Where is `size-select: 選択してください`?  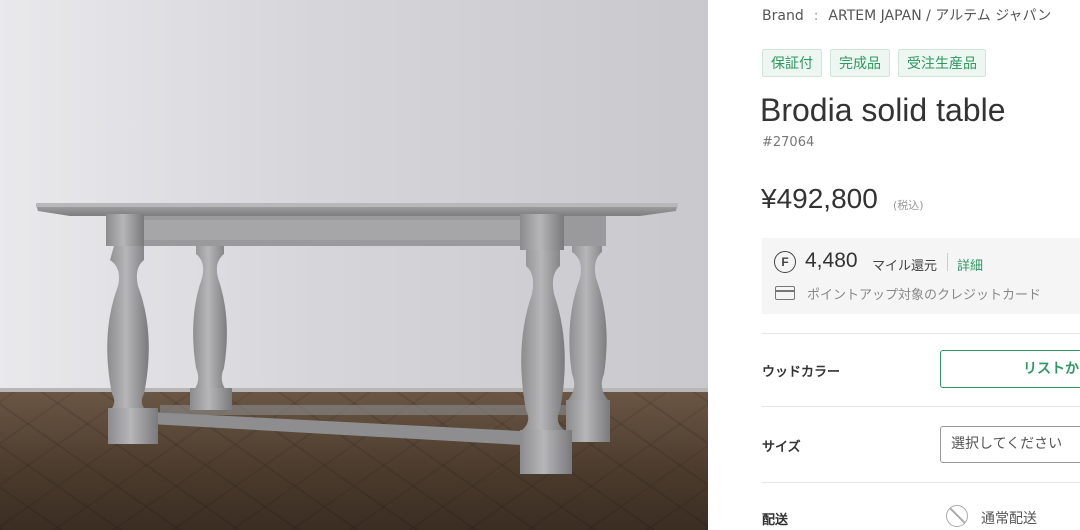 size-select: 選択してください is located at coordinates (1010, 444).